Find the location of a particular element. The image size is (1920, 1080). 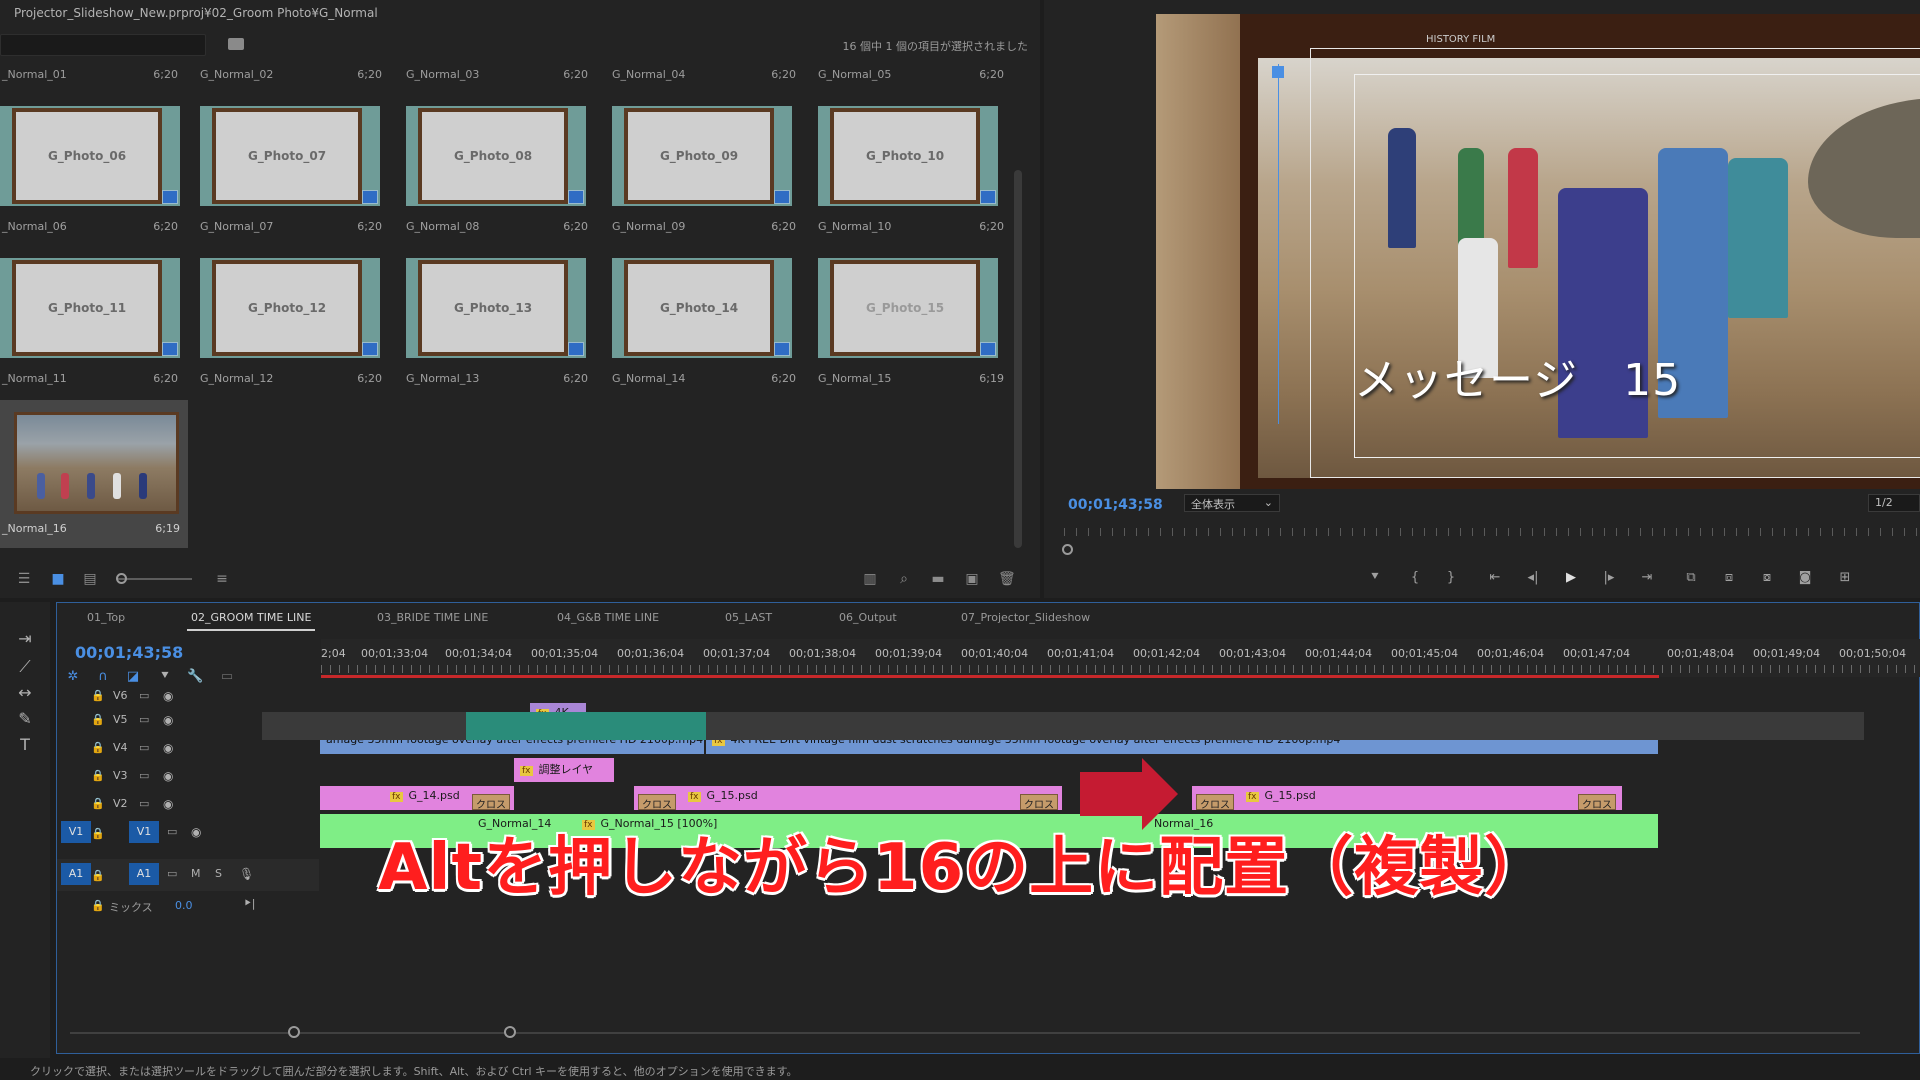

tab-05-last: 05_LAST is located at coordinates (748, 617).